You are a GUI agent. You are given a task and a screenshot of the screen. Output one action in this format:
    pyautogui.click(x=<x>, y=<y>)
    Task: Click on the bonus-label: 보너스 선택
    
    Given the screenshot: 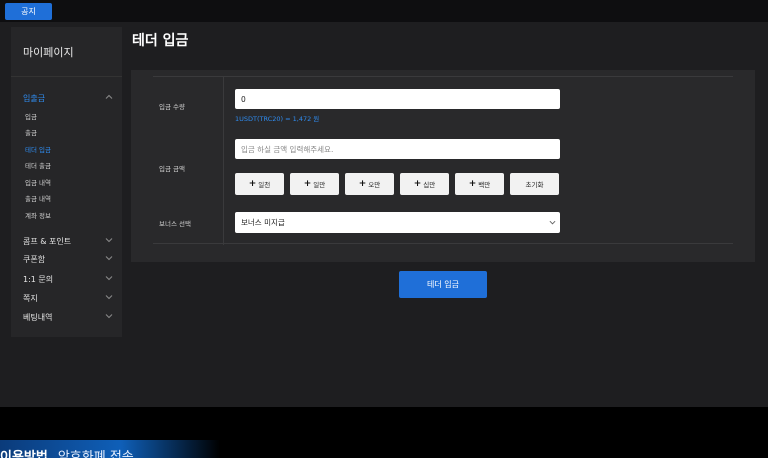 What is the action you would take?
    pyautogui.click(x=175, y=224)
    